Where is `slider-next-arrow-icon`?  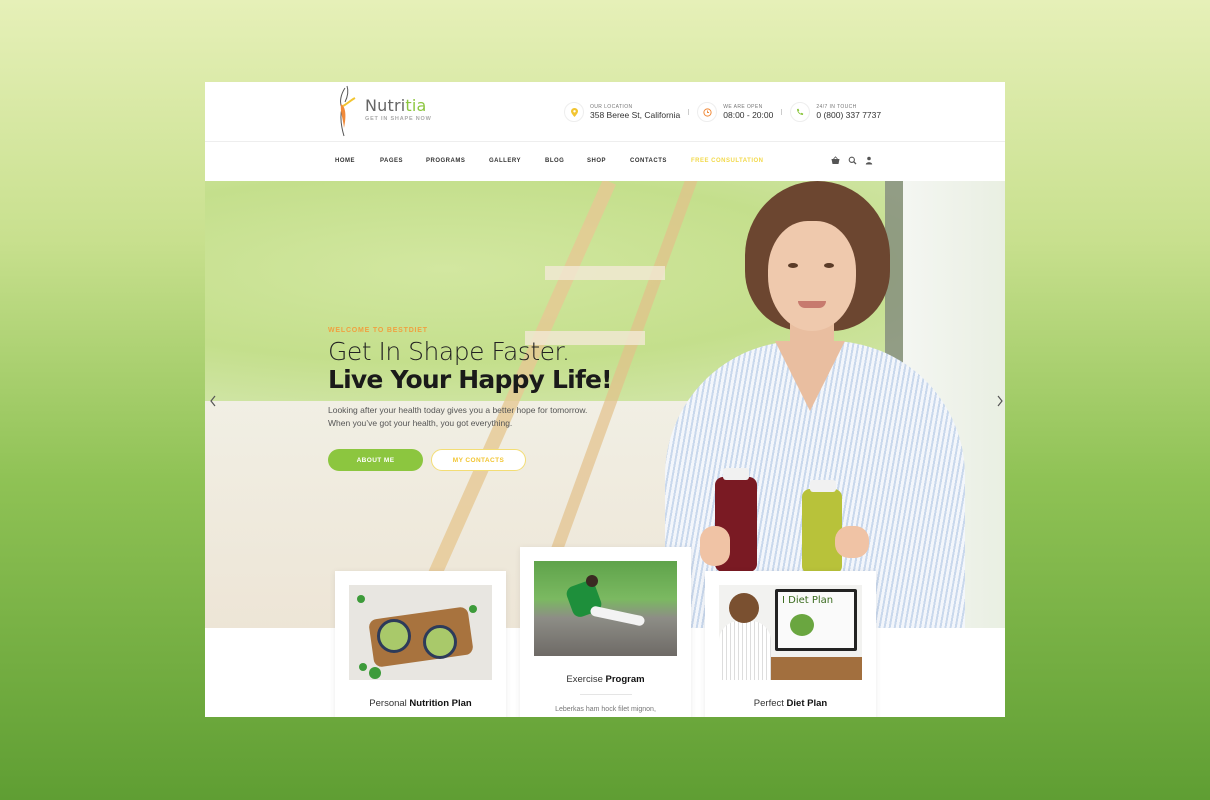
slider-next-arrow-icon is located at coordinates (1000, 403).